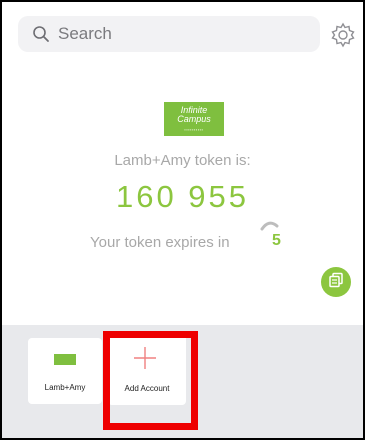 Image resolution: width=365 pixels, height=440 pixels. I want to click on copy-icon, so click(336, 282).